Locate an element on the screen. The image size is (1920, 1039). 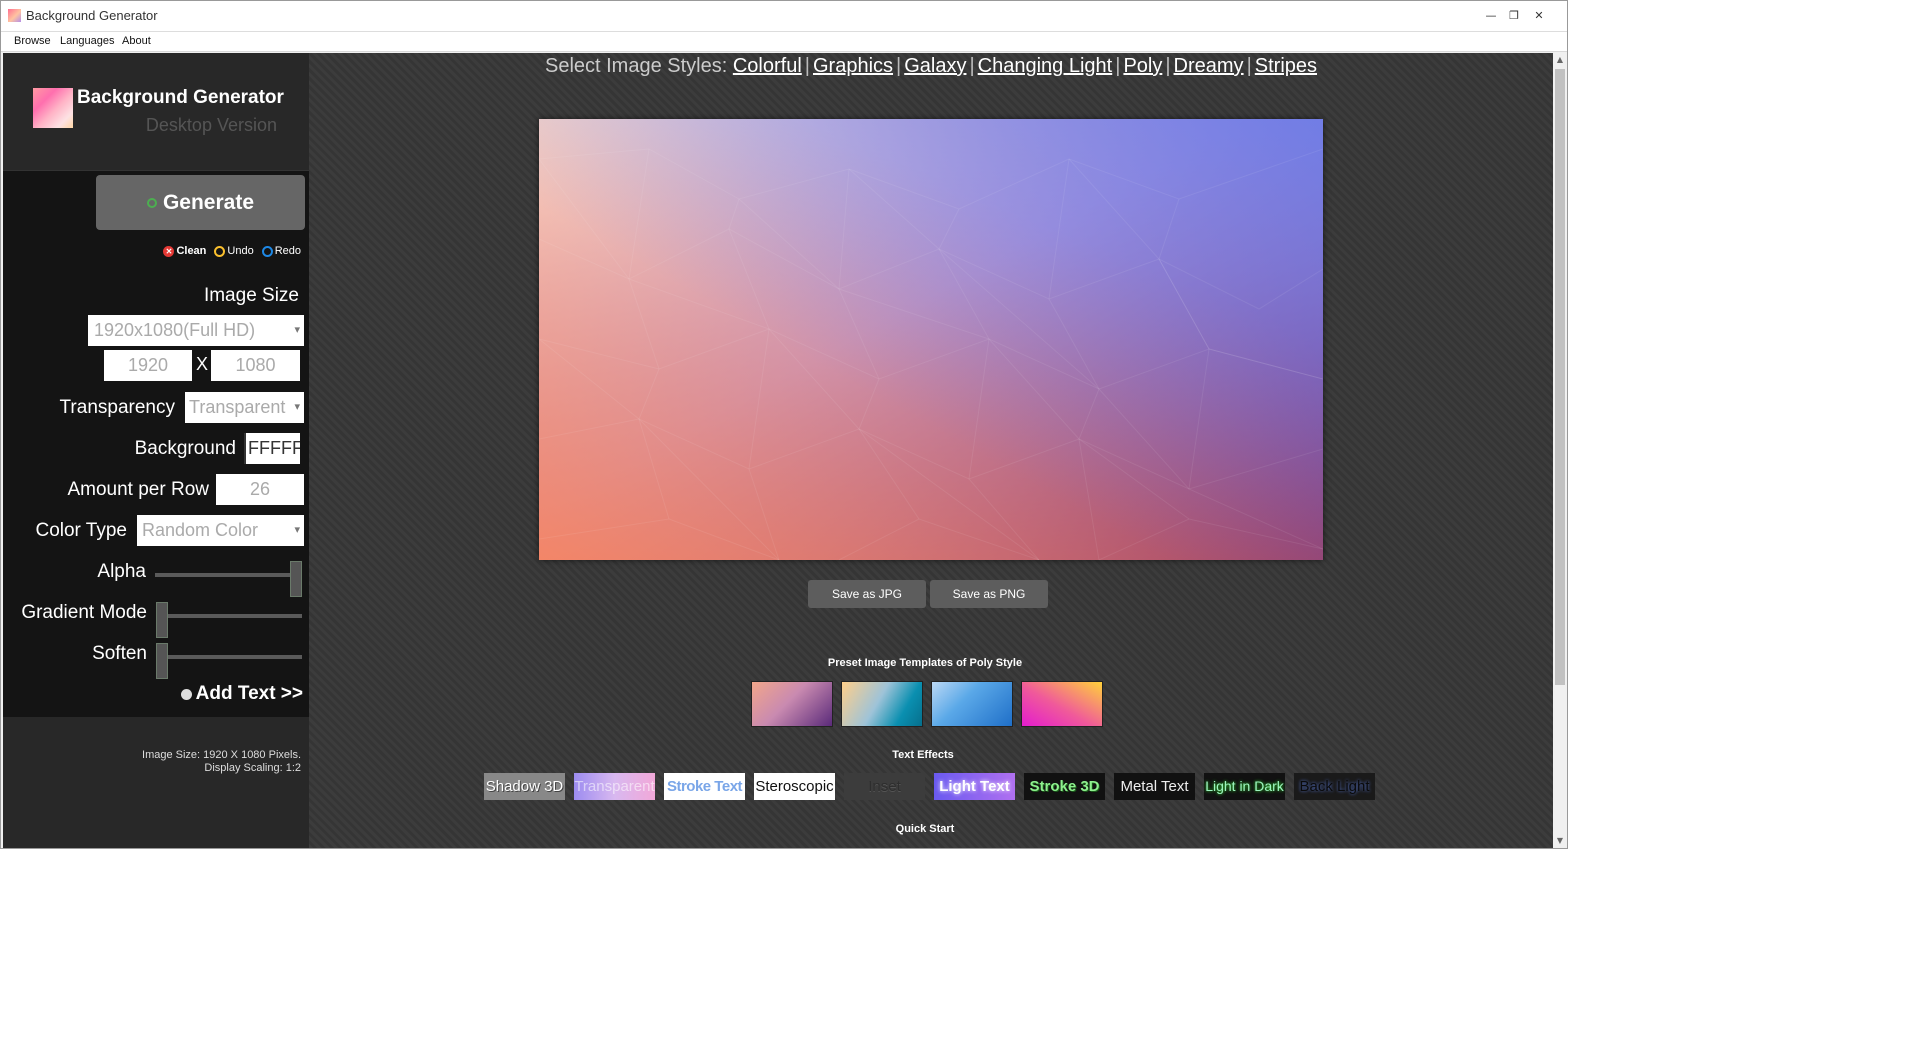
effect-steroscopic: Steroscopic is located at coordinates (794, 786).